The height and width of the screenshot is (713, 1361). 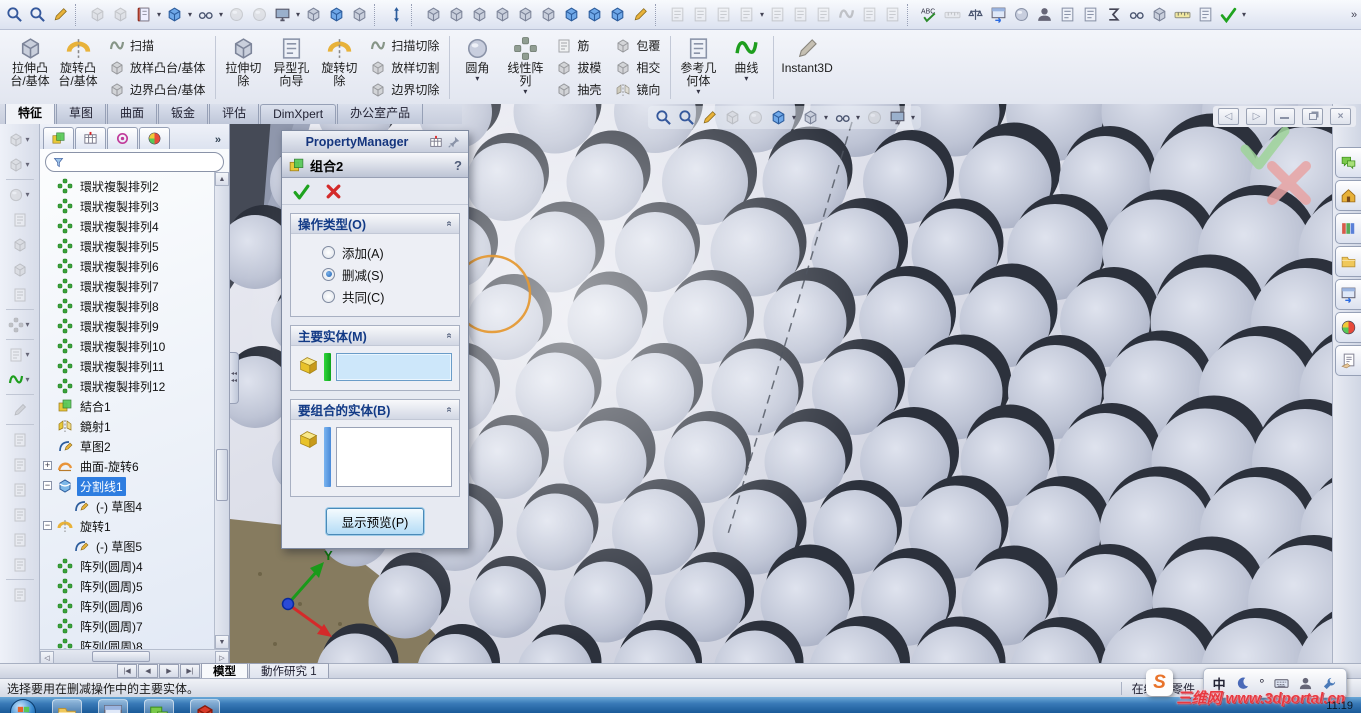 I want to click on design-library-tab, so click(x=1347, y=228).